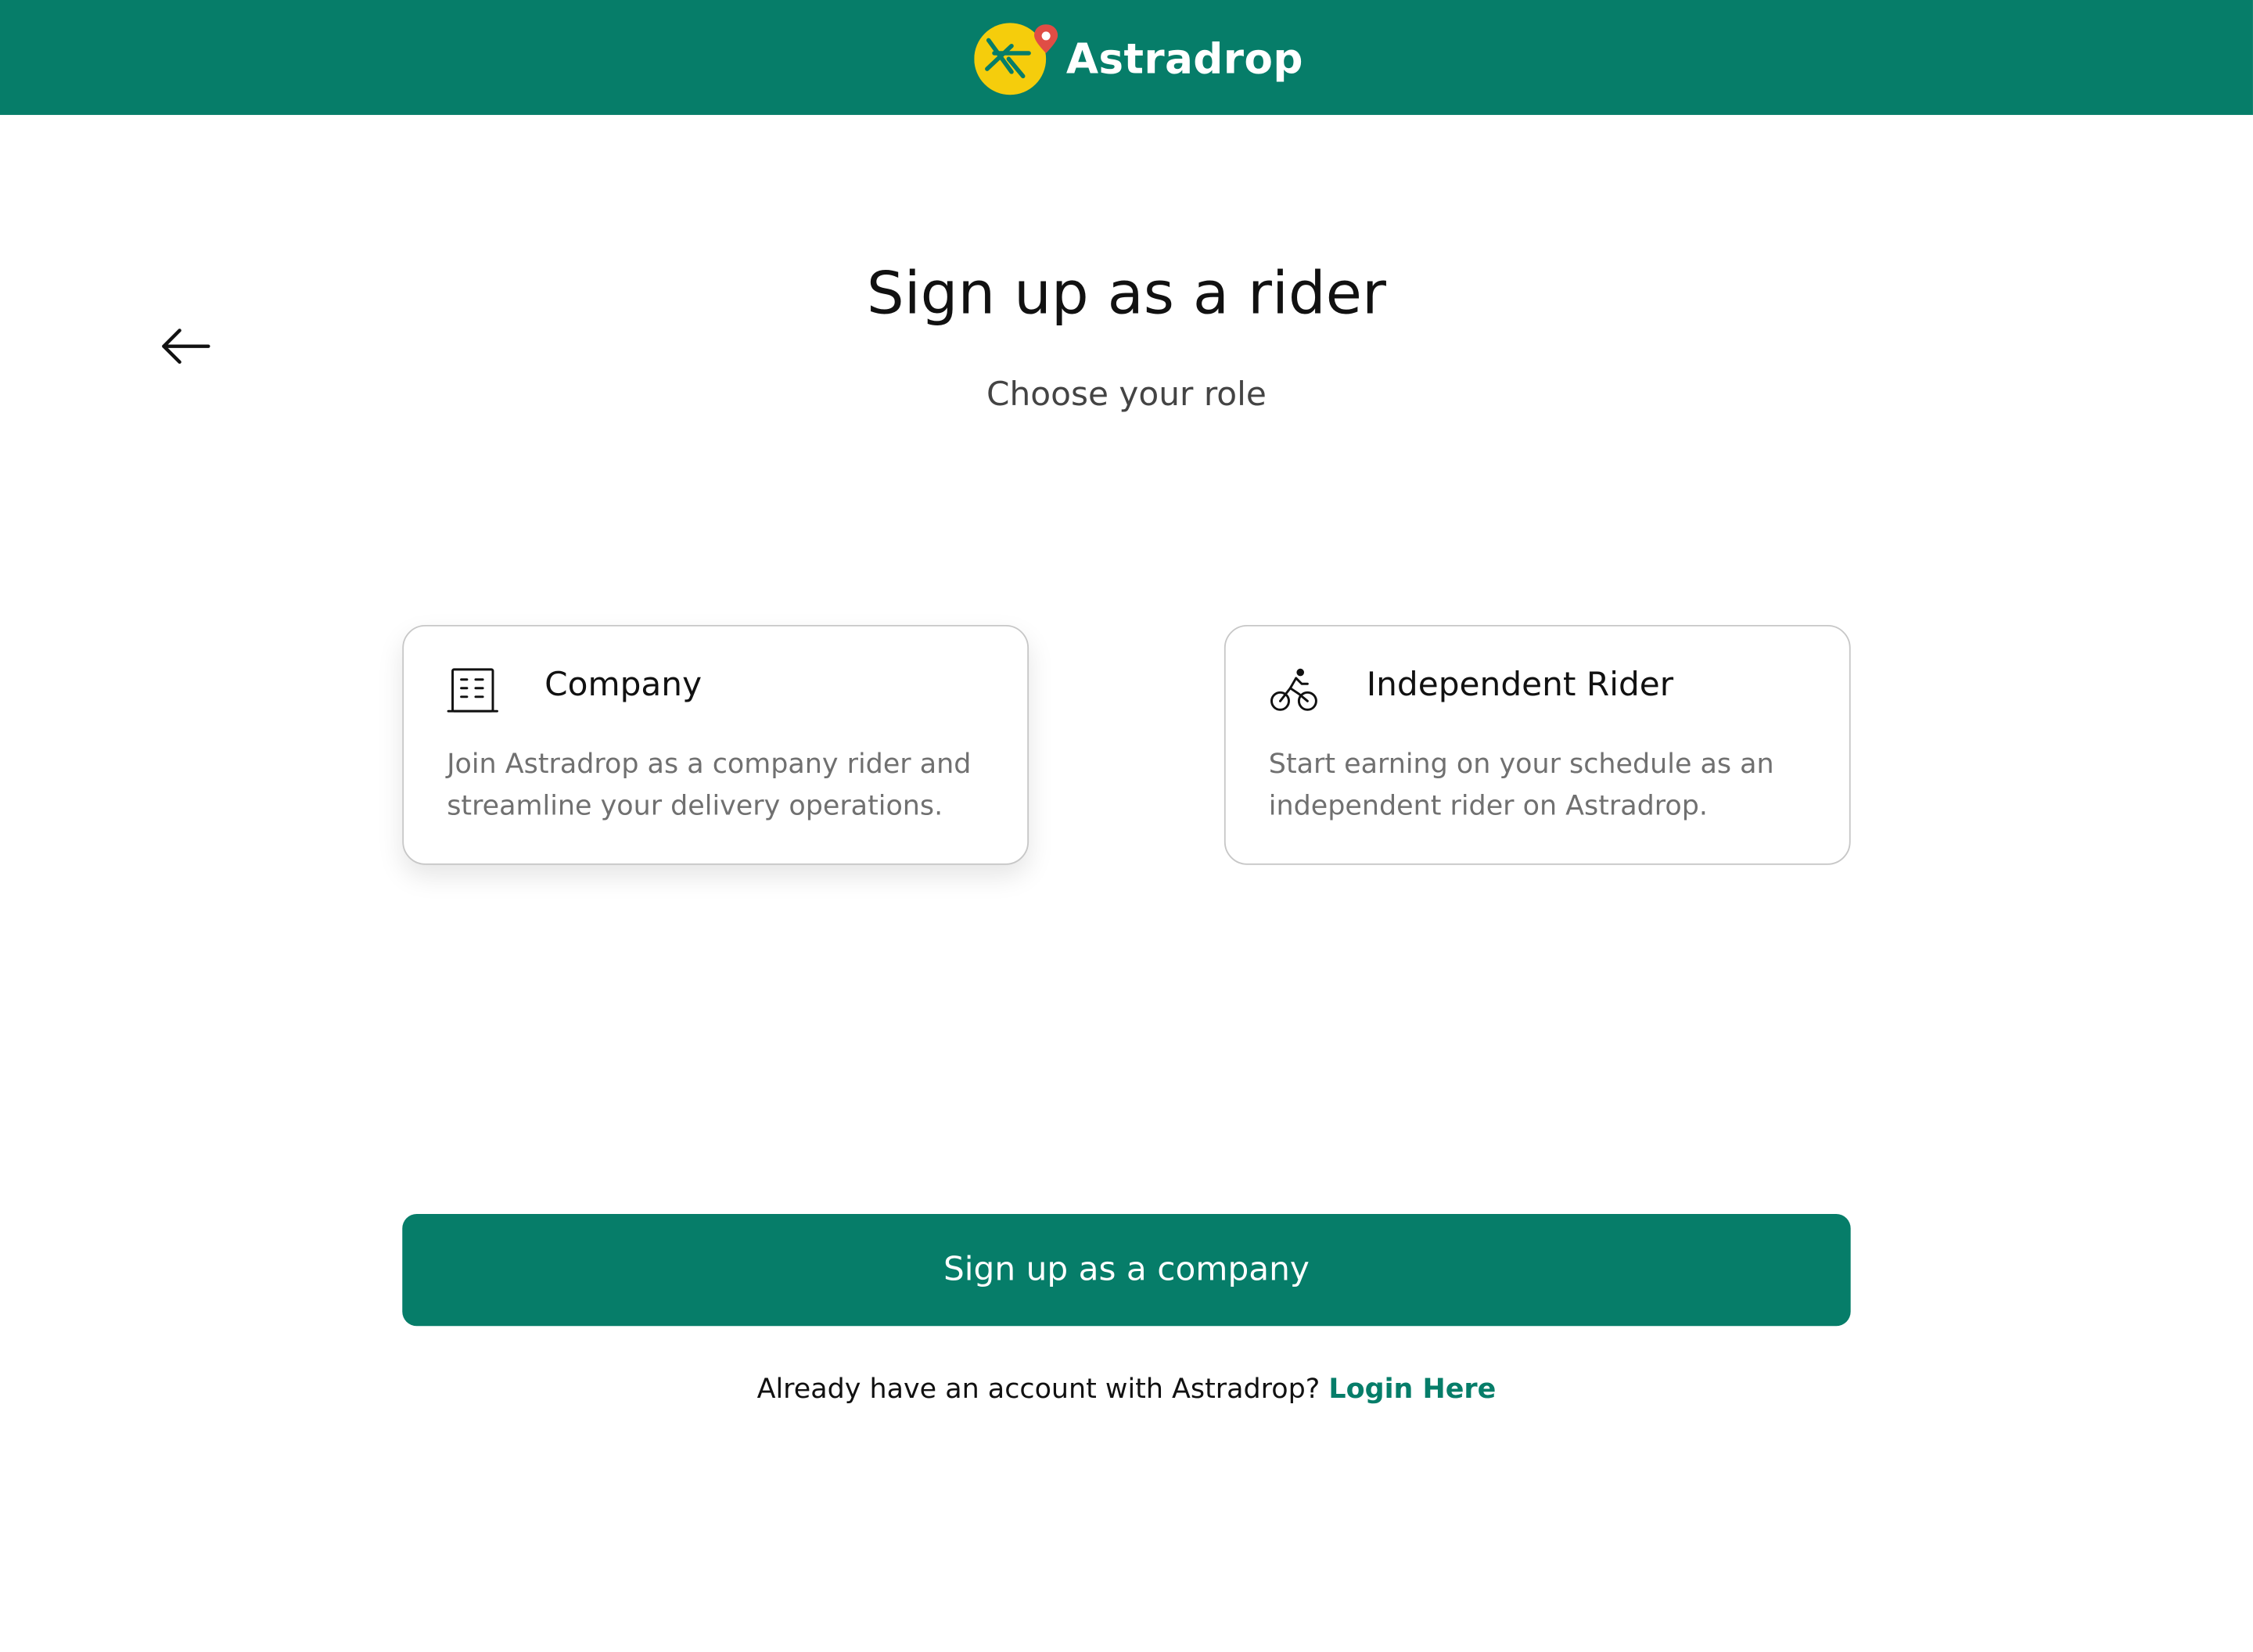  Describe the element at coordinates (1184, 59) in the screenshot. I see `brand-name: Astradrop` at that location.